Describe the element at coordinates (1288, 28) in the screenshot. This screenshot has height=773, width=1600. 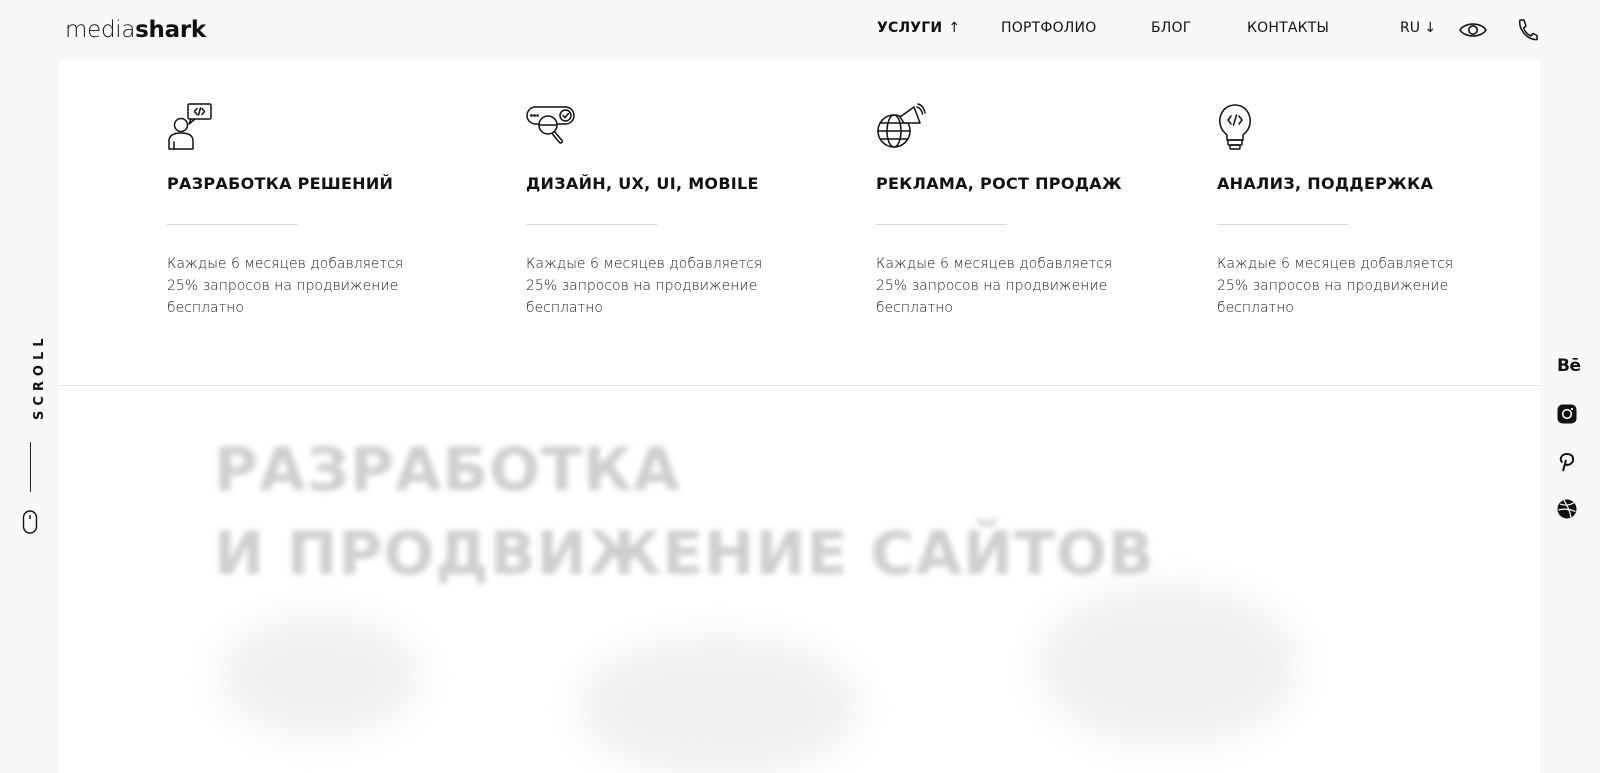
I see `nav-item-contacts: КОНТАКТЫ` at that location.